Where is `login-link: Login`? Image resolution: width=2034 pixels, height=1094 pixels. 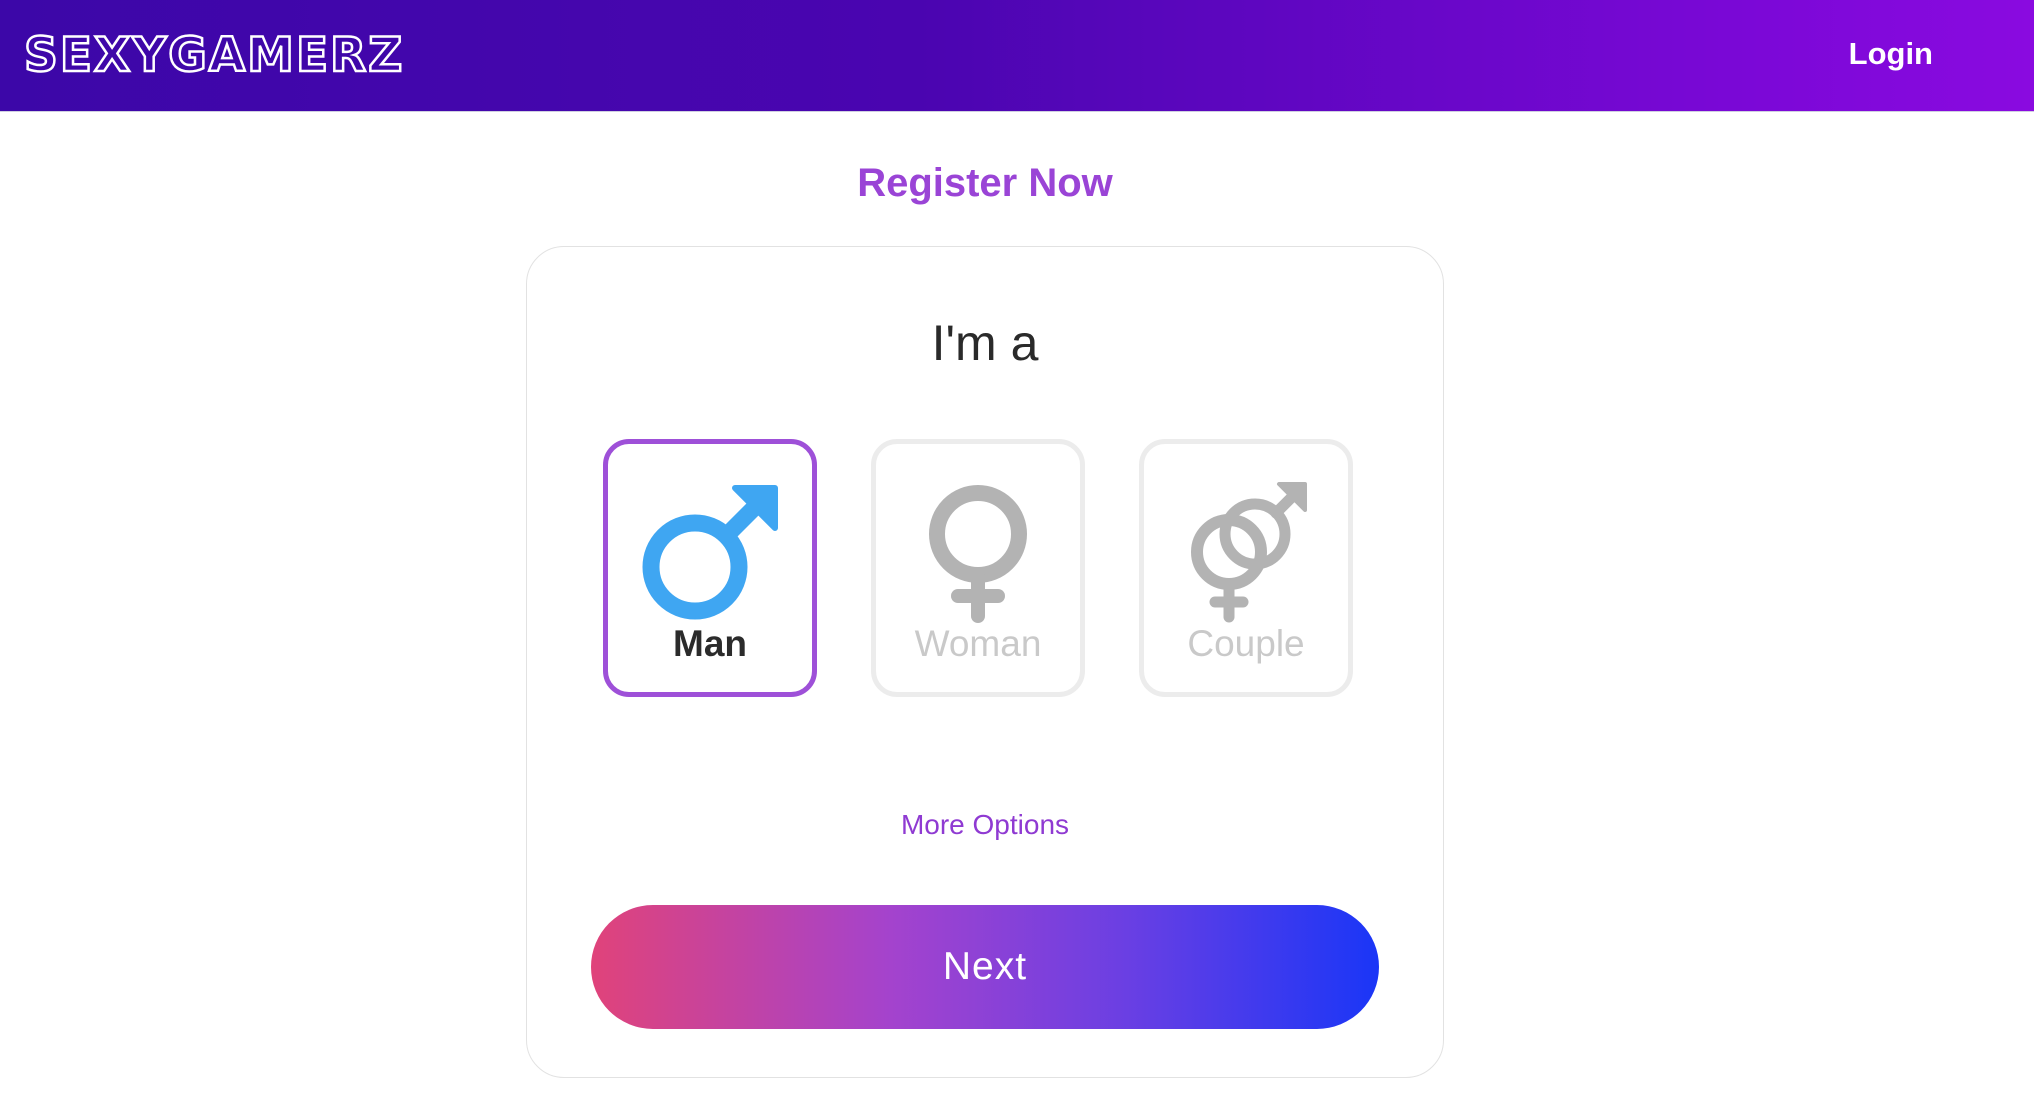 login-link: Login is located at coordinates (1891, 54).